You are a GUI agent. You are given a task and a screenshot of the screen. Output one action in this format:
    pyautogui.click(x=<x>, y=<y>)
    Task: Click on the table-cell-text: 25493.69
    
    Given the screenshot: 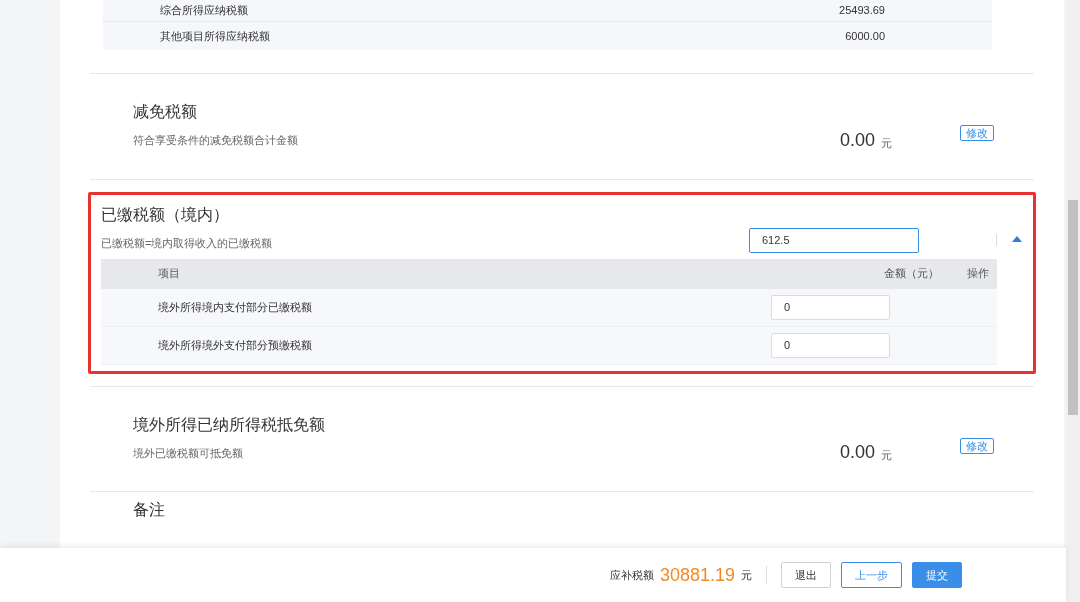 What is the action you would take?
    pyautogui.click(x=861, y=11)
    